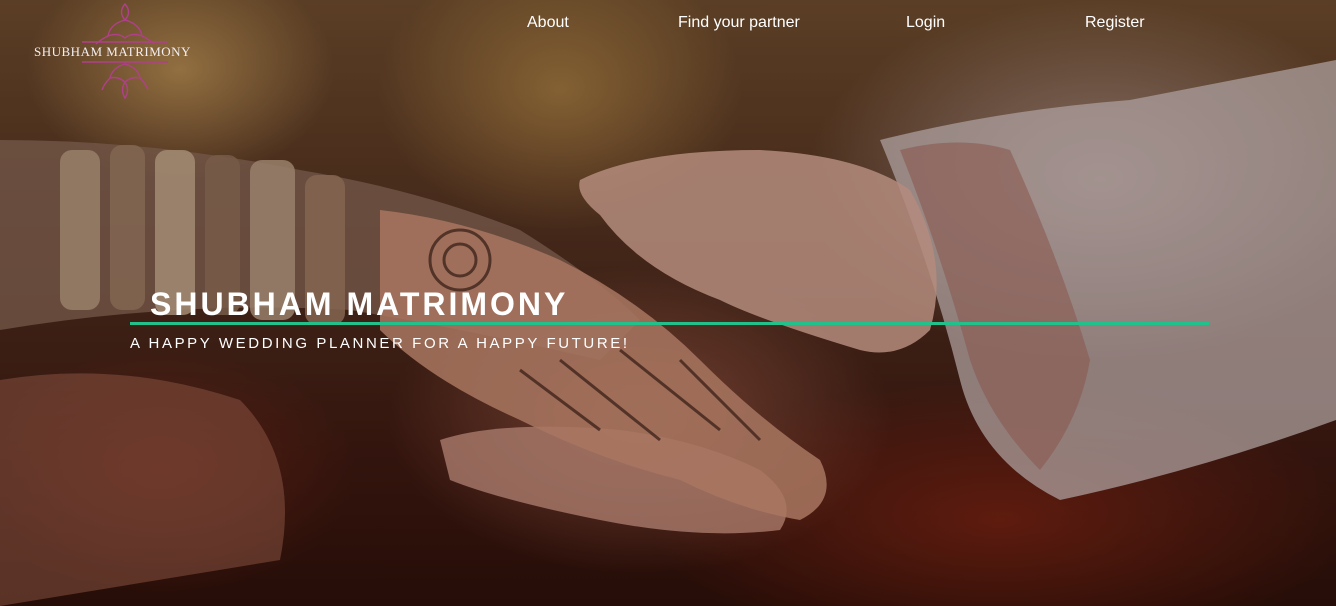 The height and width of the screenshot is (606, 1336). I want to click on hero-underline, so click(669, 323).